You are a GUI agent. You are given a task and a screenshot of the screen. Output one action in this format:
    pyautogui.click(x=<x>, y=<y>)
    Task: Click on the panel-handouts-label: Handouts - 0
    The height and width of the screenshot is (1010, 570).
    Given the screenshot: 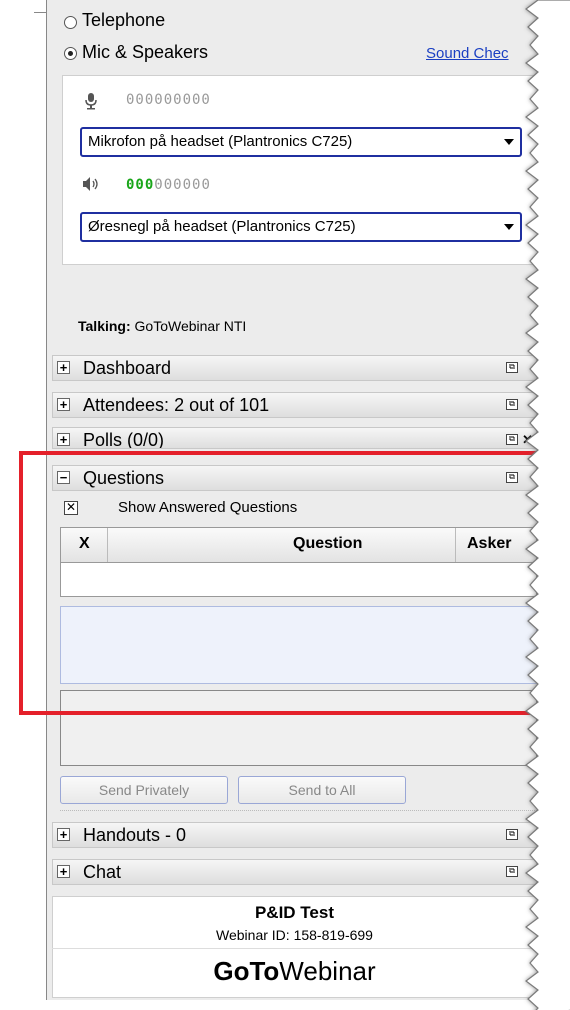 What is the action you would take?
    pyautogui.click(x=135, y=835)
    